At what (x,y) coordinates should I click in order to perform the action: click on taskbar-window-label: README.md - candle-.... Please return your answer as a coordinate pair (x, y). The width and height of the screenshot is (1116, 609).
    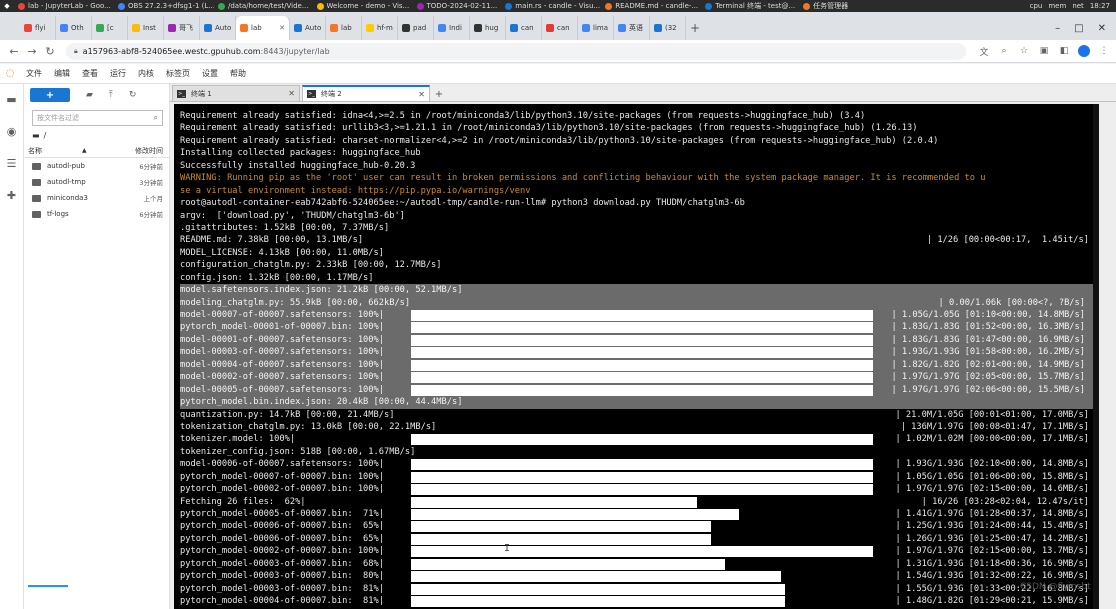
    Looking at the image, I should click on (657, 6).